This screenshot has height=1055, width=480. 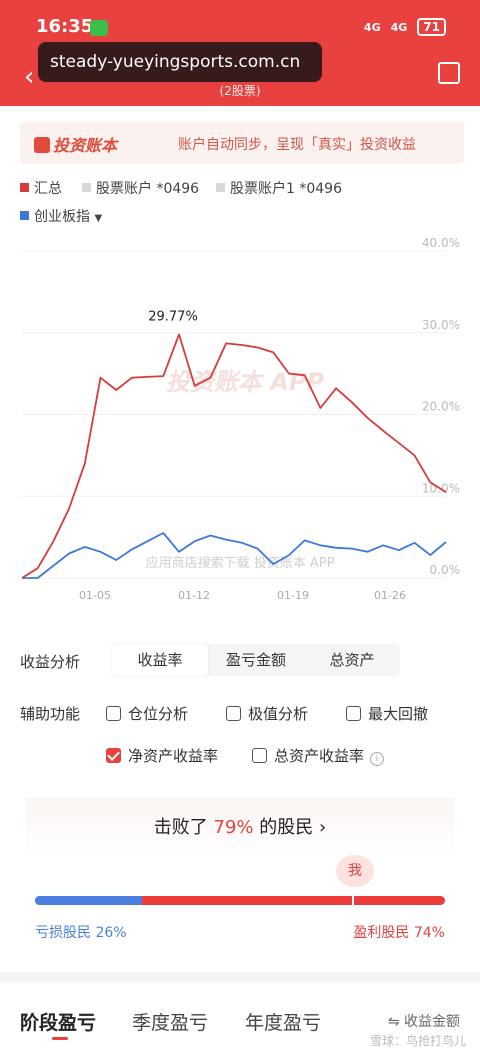 What do you see at coordinates (424, 1021) in the screenshot?
I see `profit-amount-toggle: ⇋ 收益金额` at bounding box center [424, 1021].